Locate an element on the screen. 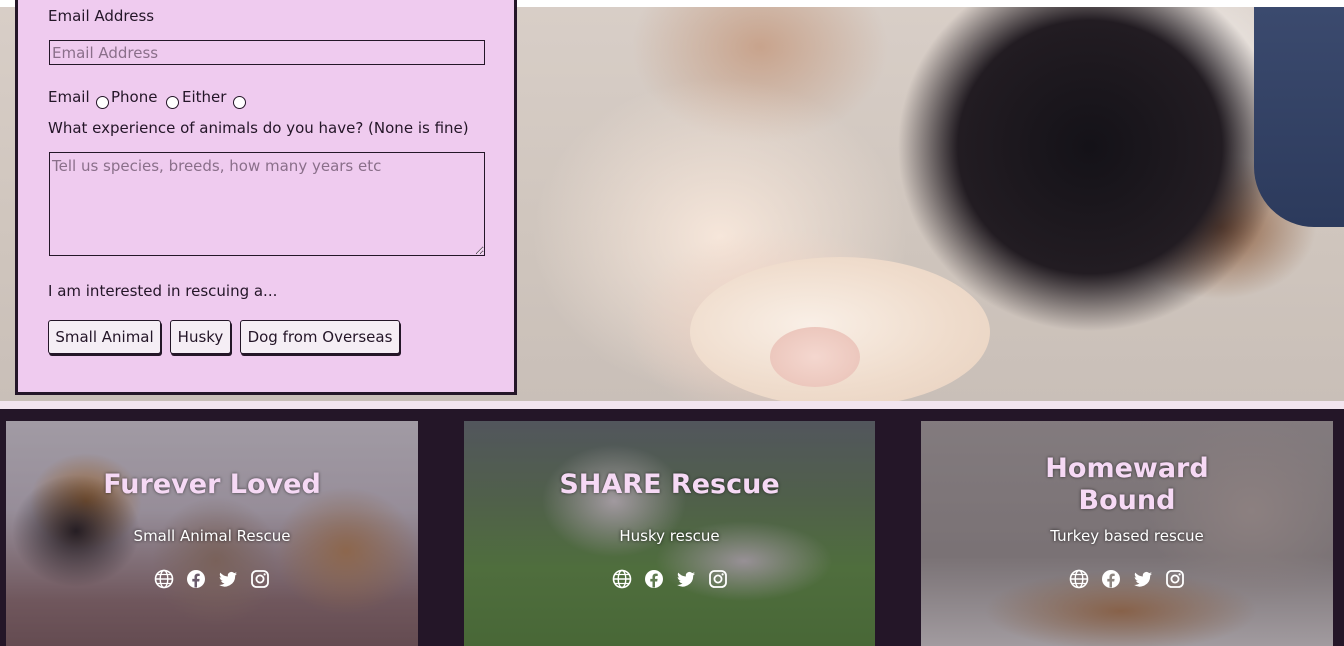 Image resolution: width=1344 pixels, height=646 pixels. rescue-card-homeward-bound: Homeward Bound Turkey based rescue is located at coordinates (1127, 533).